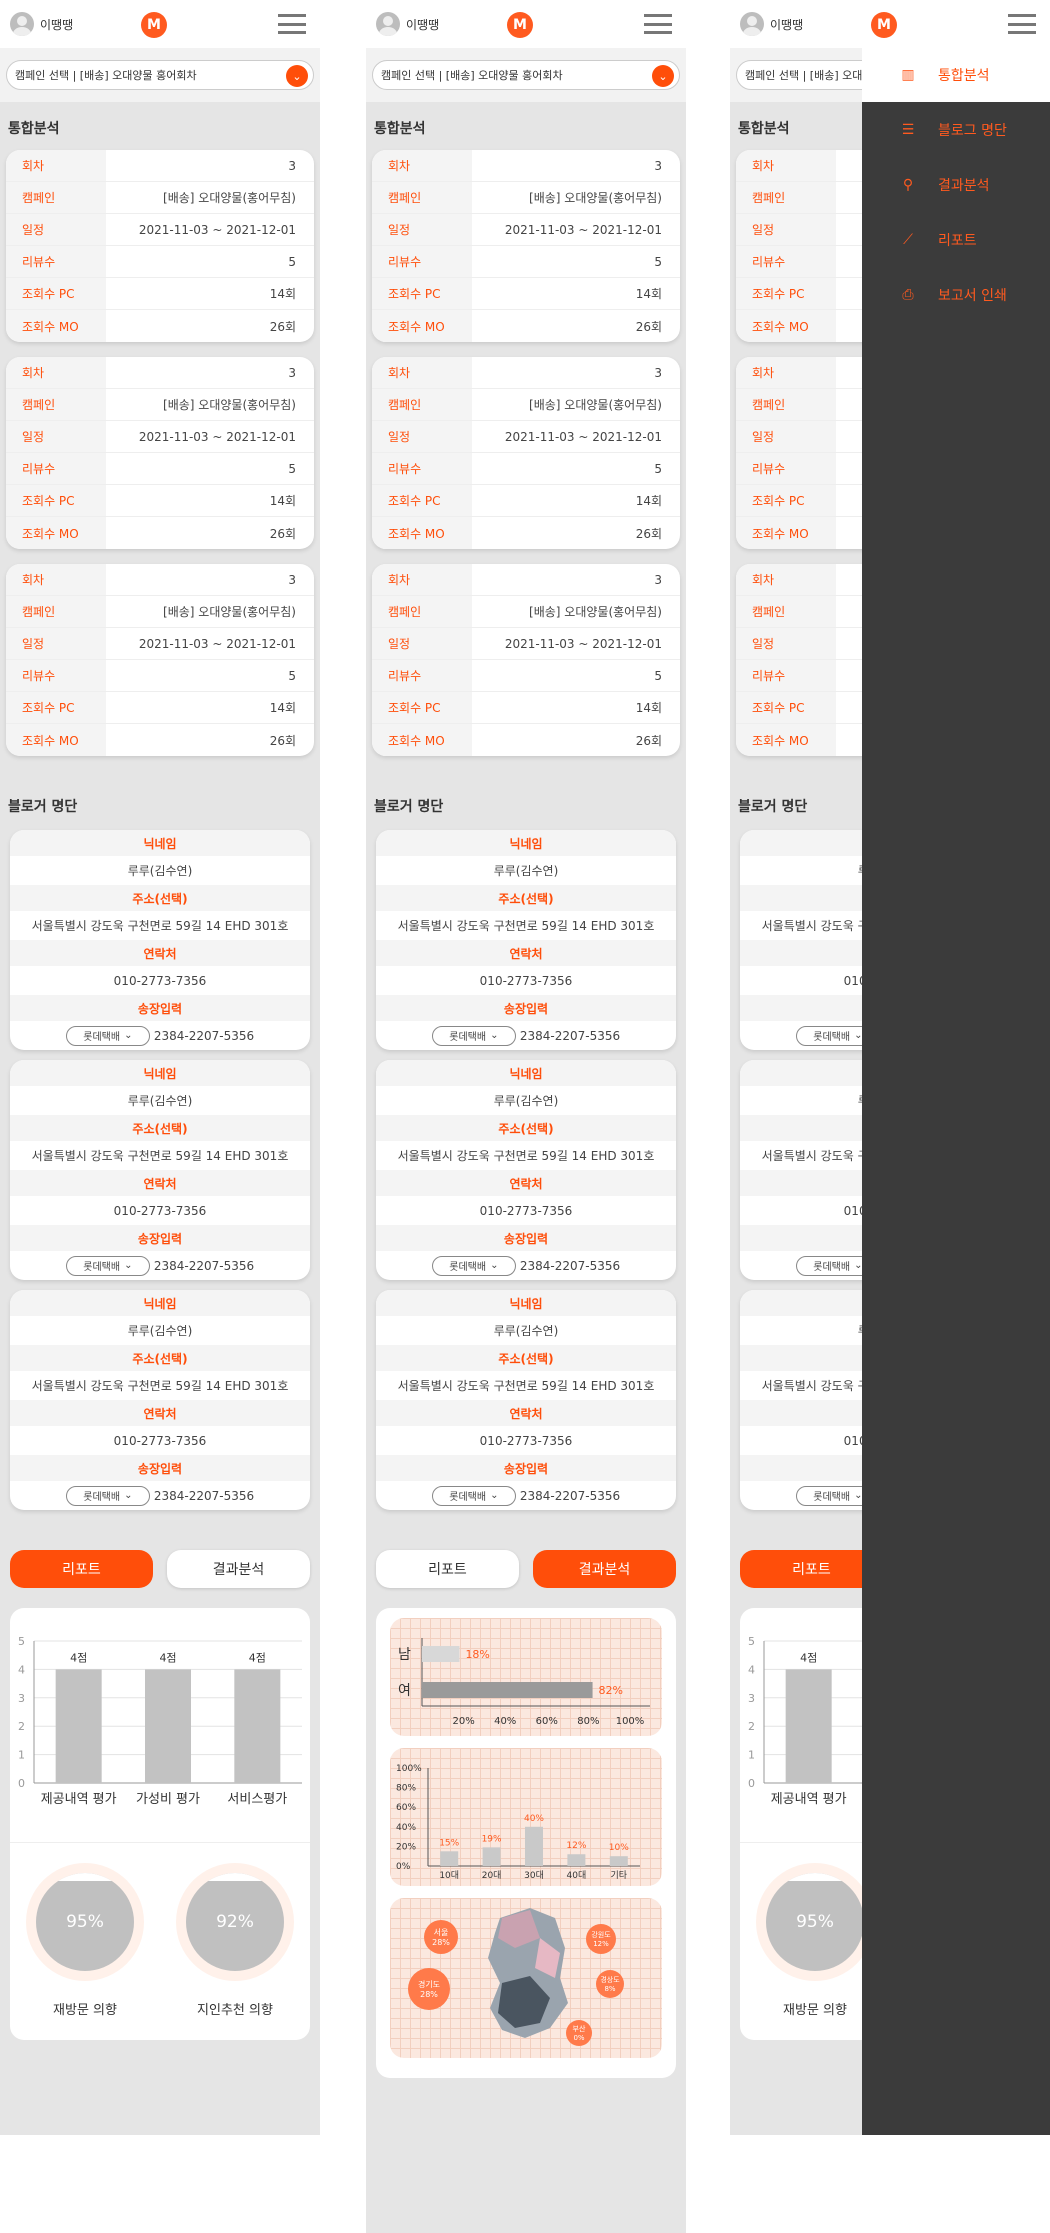 The height and width of the screenshot is (2233, 1050). Describe the element at coordinates (611, 1690) in the screenshot. I see `data-label: 82%` at that location.